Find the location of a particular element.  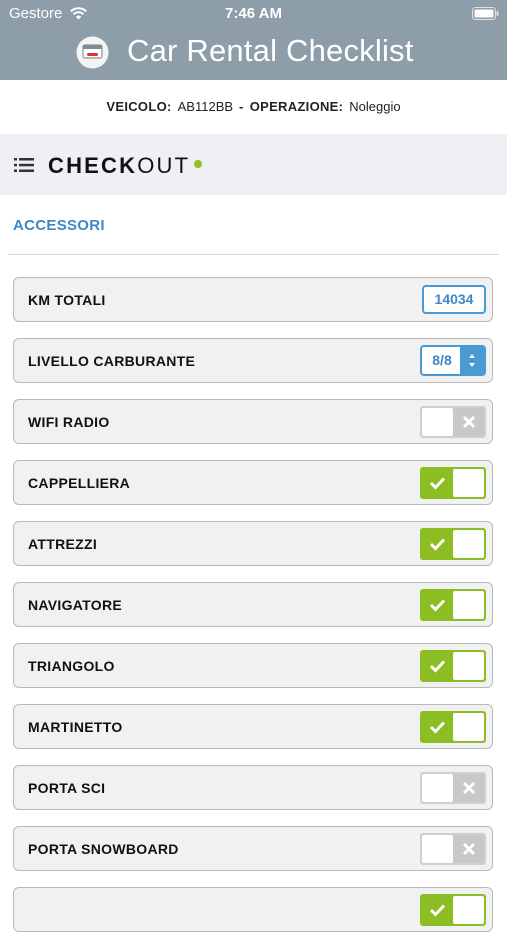

toggle-porta-sci is located at coordinates (453, 788).